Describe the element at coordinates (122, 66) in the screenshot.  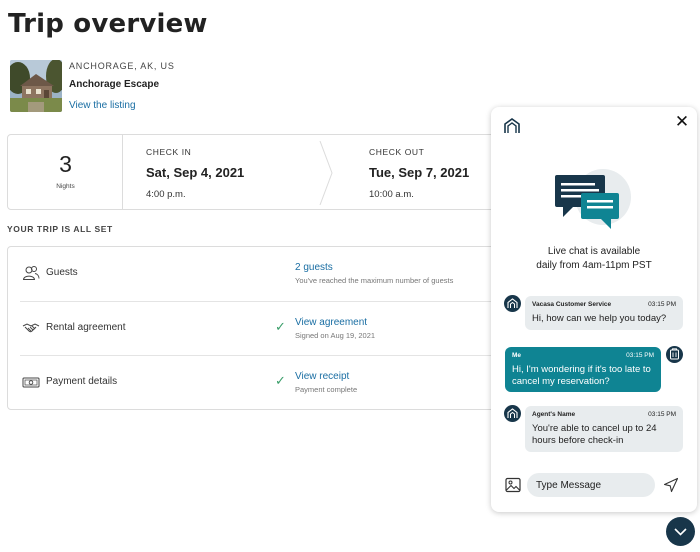
I see `property-location: ANCHORAGE, AK, US` at that location.